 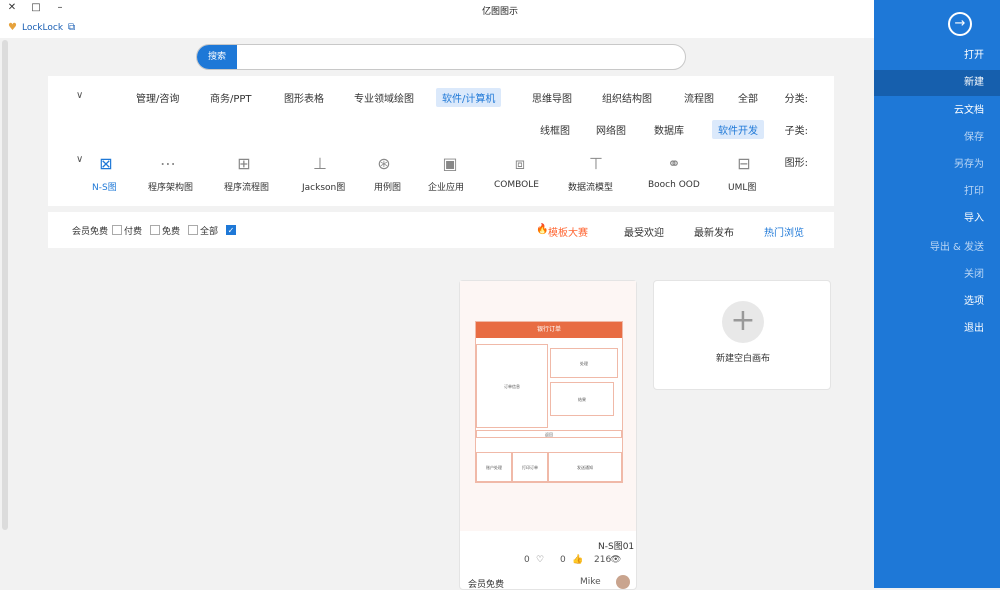 I want to click on sidebar-item-save: 保存, so click(x=929, y=138).